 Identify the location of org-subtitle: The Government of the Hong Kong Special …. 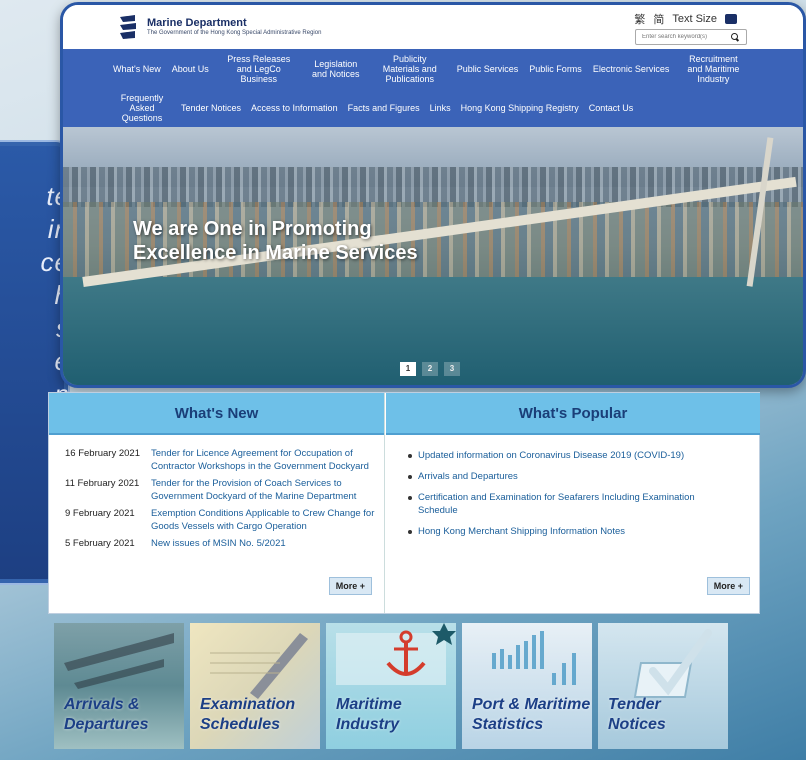
(234, 33).